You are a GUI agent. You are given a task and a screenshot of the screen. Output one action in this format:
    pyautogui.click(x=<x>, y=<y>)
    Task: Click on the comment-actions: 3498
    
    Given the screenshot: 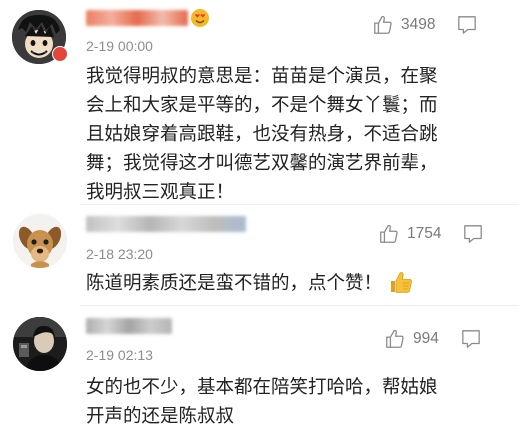 What is the action you would take?
    pyautogui.click(x=424, y=25)
    